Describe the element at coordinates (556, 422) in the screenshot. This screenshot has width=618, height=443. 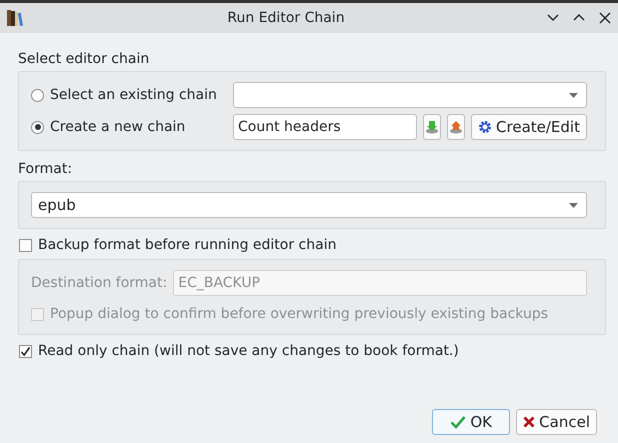
I see `cancel-button: Cancel` at that location.